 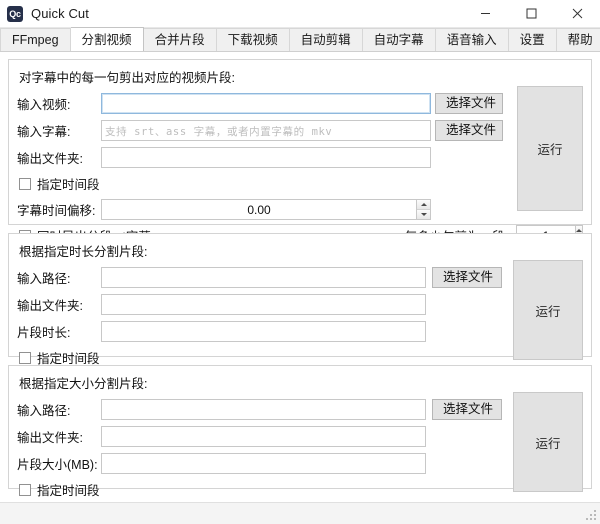 I want to click on row-input-subtitle: 输入字幕: 选择文件, so click(x=300, y=130).